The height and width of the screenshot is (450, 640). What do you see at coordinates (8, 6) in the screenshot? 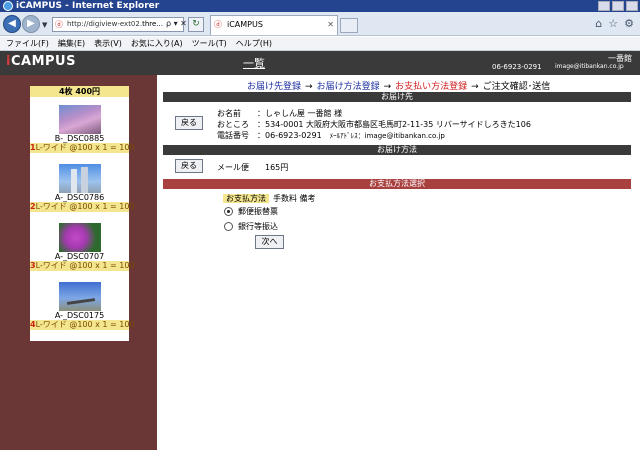
I see `ie-icon` at bounding box center [8, 6].